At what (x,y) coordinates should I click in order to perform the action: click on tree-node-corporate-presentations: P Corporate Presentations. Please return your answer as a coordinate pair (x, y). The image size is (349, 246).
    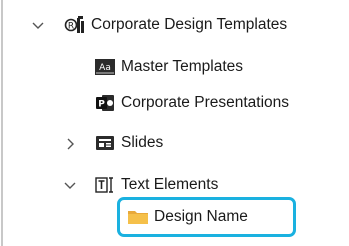
    Looking at the image, I should click on (191, 103).